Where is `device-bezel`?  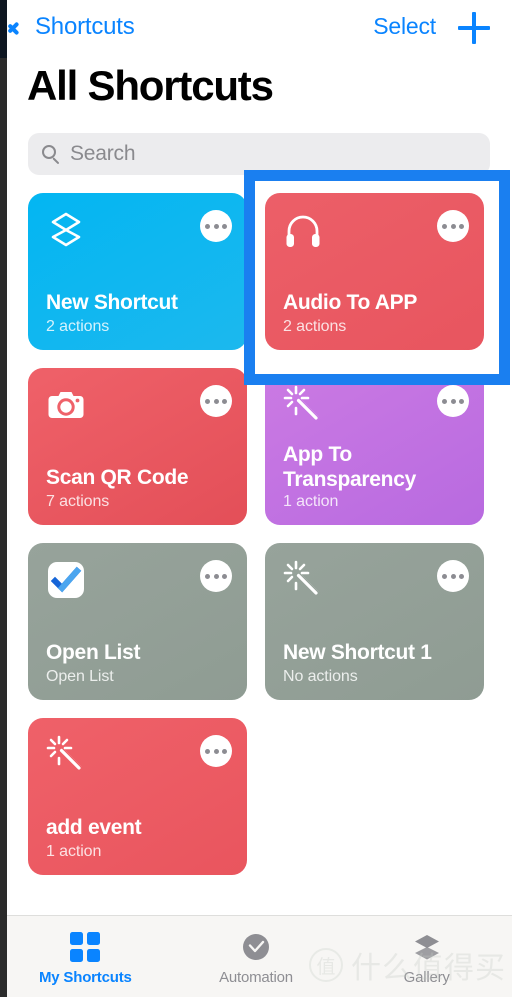
device-bezel is located at coordinates (3, 498).